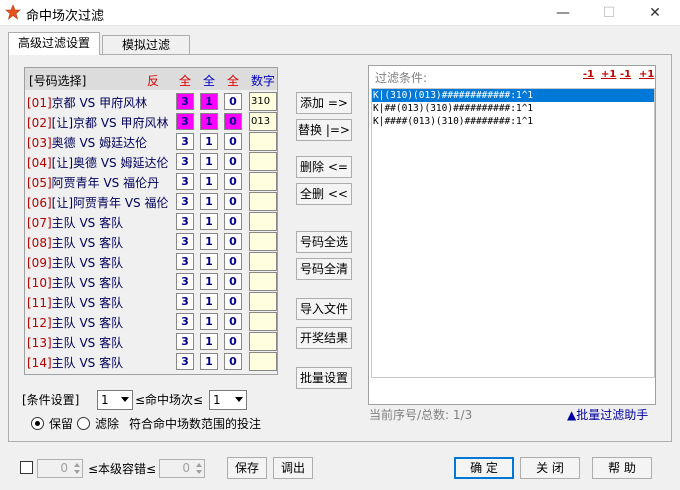 Image resolution: width=680 pixels, height=490 pixels. Describe the element at coordinates (293, 468) in the screenshot. I see `load-button: 调出` at that location.